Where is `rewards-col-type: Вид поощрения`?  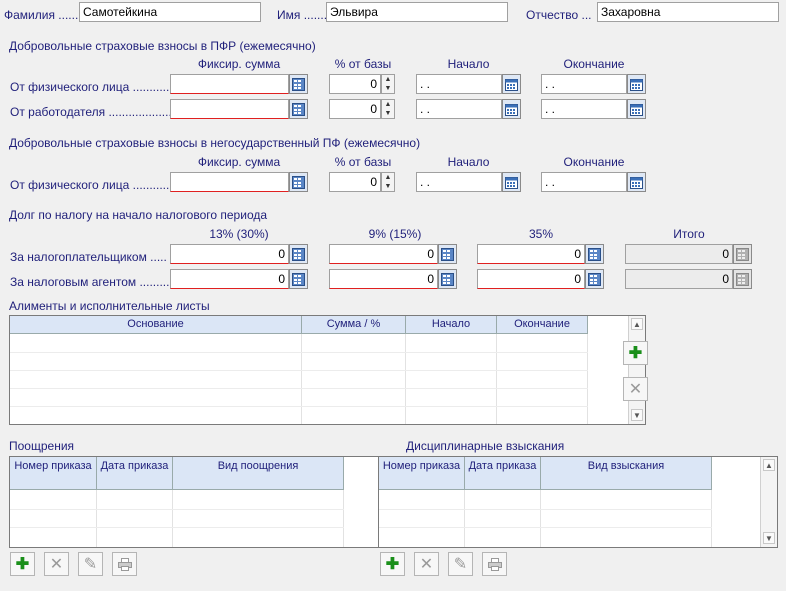 rewards-col-type: Вид поощрения is located at coordinates (258, 473).